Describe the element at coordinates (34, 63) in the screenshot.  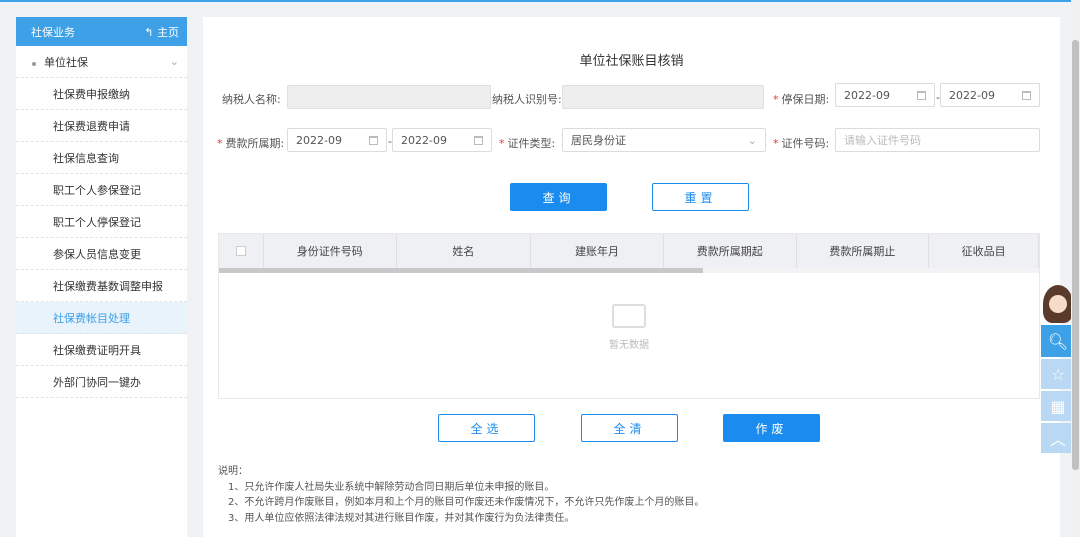
I see `bullet-icon` at that location.